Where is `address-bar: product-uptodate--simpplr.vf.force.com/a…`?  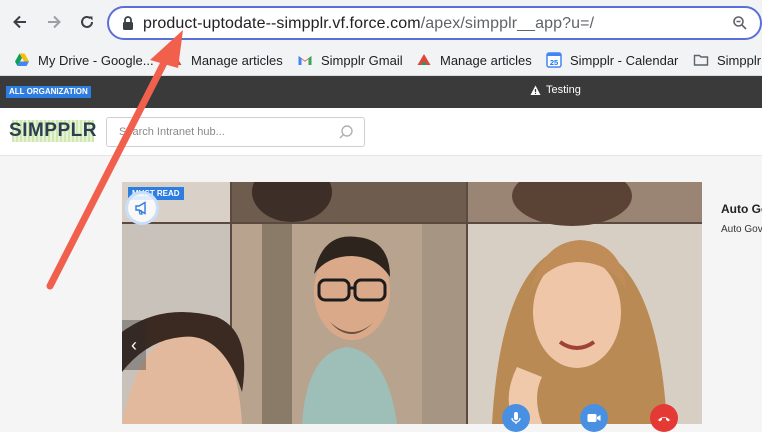
address-bar: product-uptodate--simpplr.vf.force.com/a… is located at coordinates (434, 23).